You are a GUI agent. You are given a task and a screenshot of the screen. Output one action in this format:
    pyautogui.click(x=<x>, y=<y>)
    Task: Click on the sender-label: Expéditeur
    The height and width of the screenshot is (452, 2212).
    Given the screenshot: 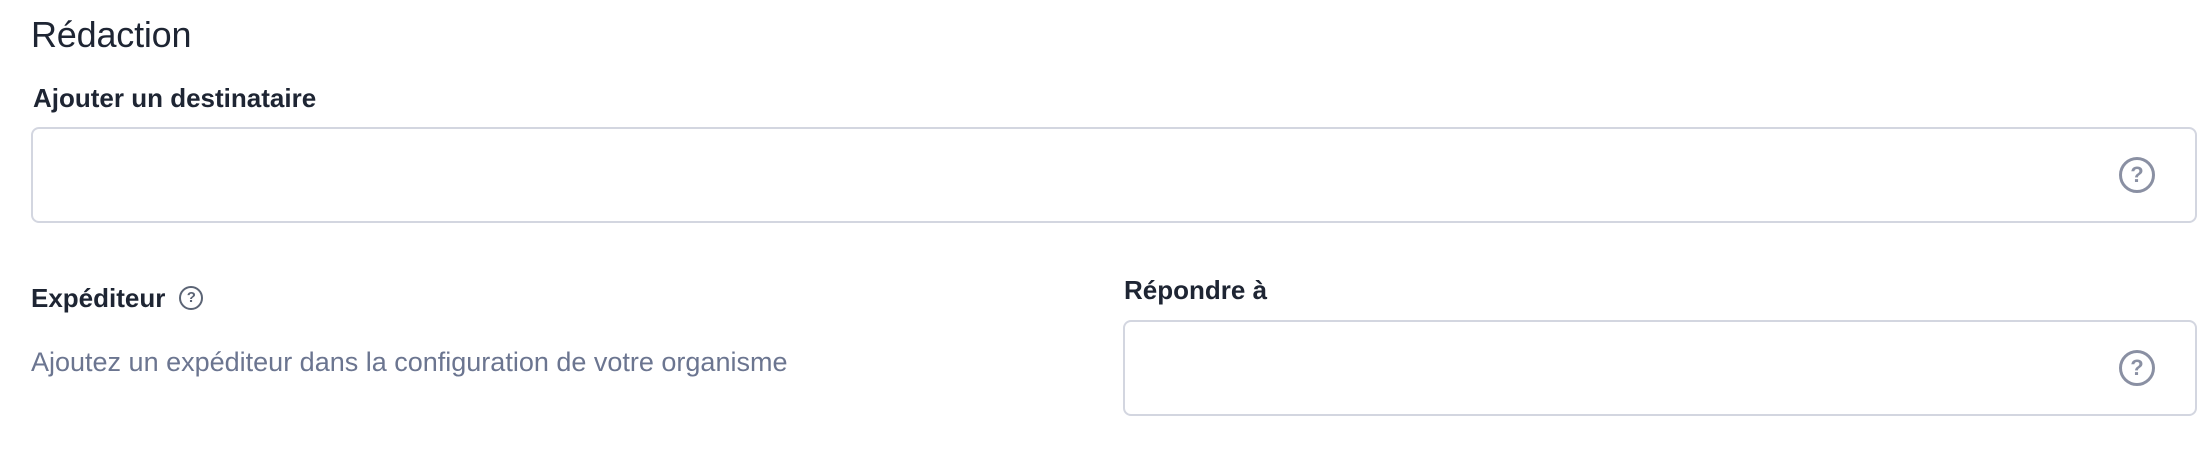 What is the action you would take?
    pyautogui.click(x=98, y=298)
    